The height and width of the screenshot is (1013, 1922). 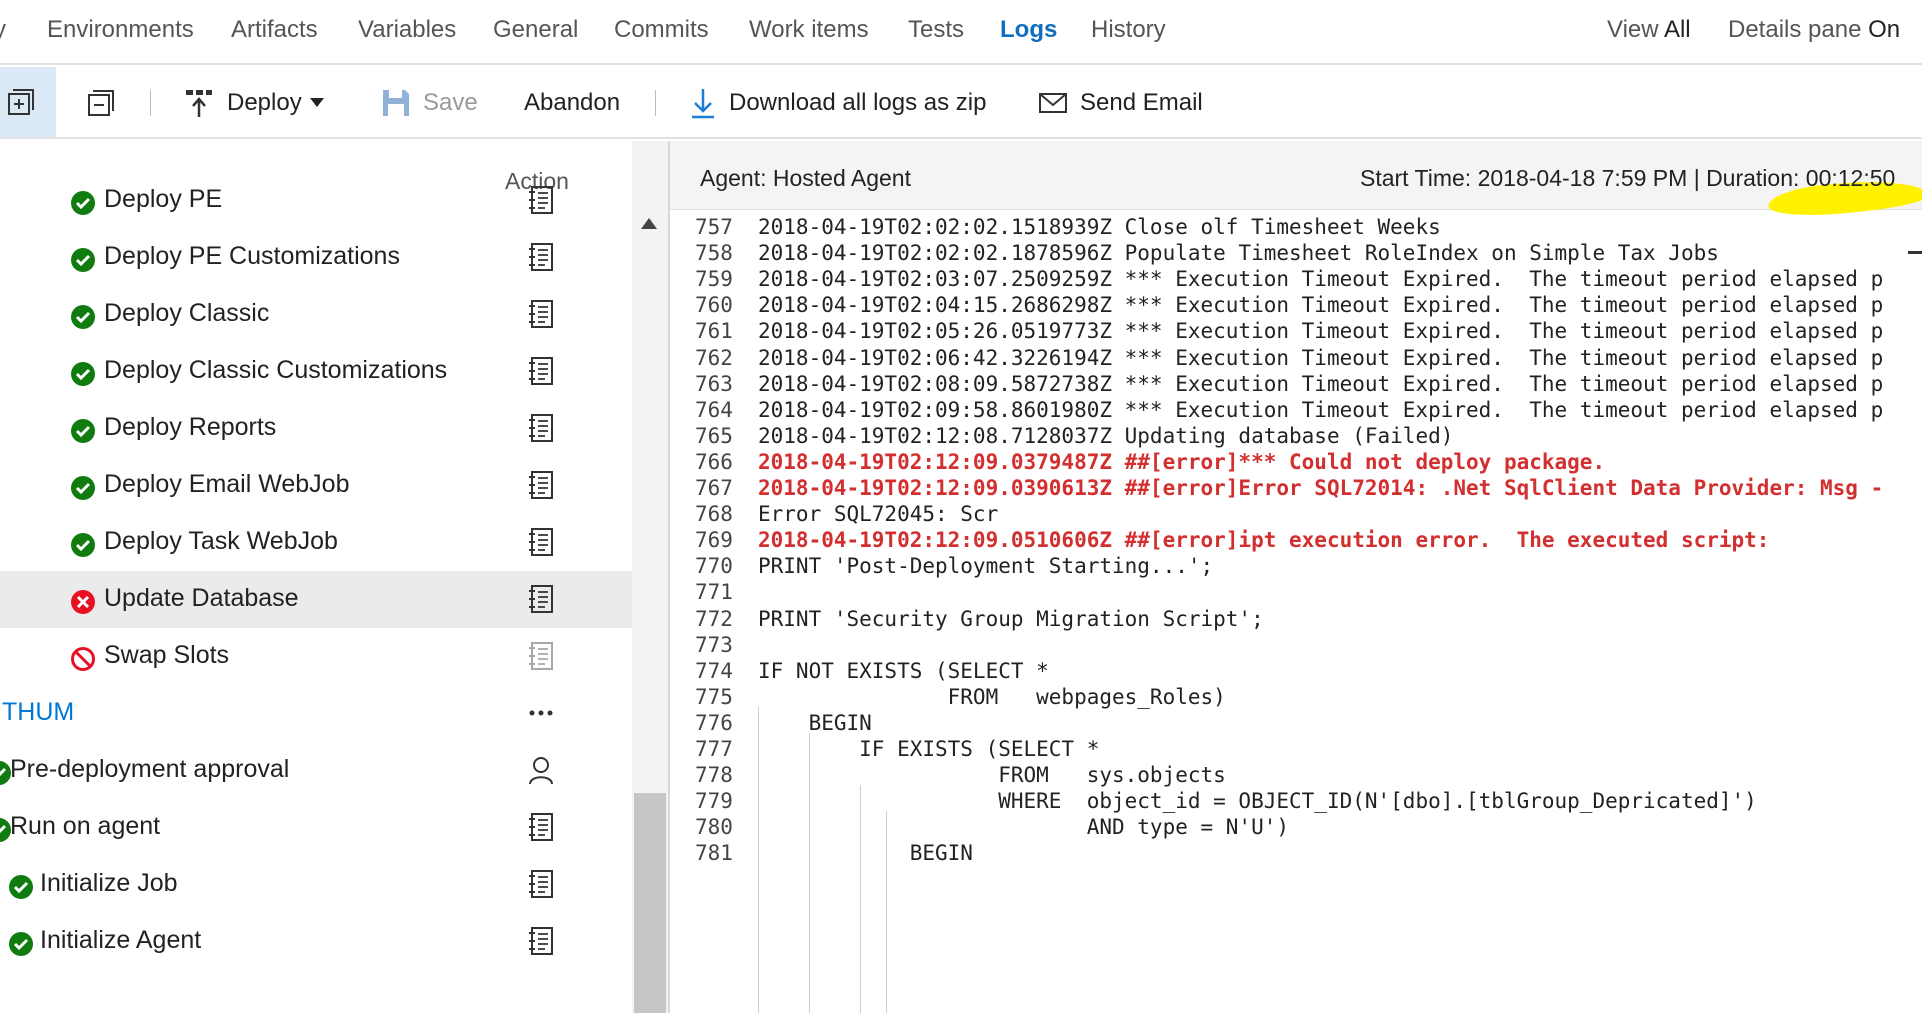 I want to click on abandon-label: Abandon, so click(x=572, y=102).